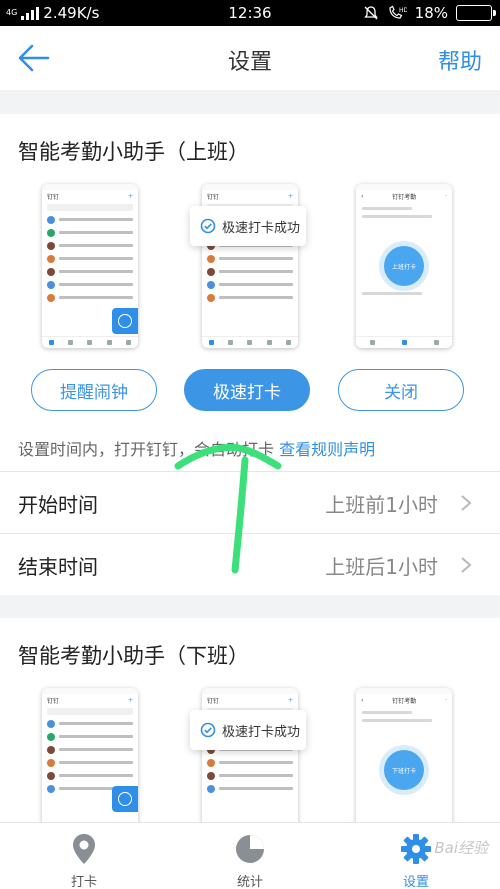 This screenshot has height=889, width=500. Describe the element at coordinates (370, 13) in the screenshot. I see `mute-bell-icon` at that location.